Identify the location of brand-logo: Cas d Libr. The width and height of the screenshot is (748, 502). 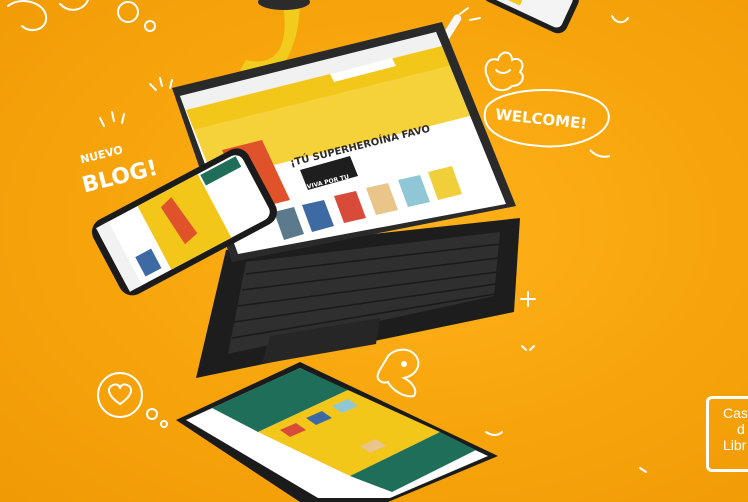
(727, 434).